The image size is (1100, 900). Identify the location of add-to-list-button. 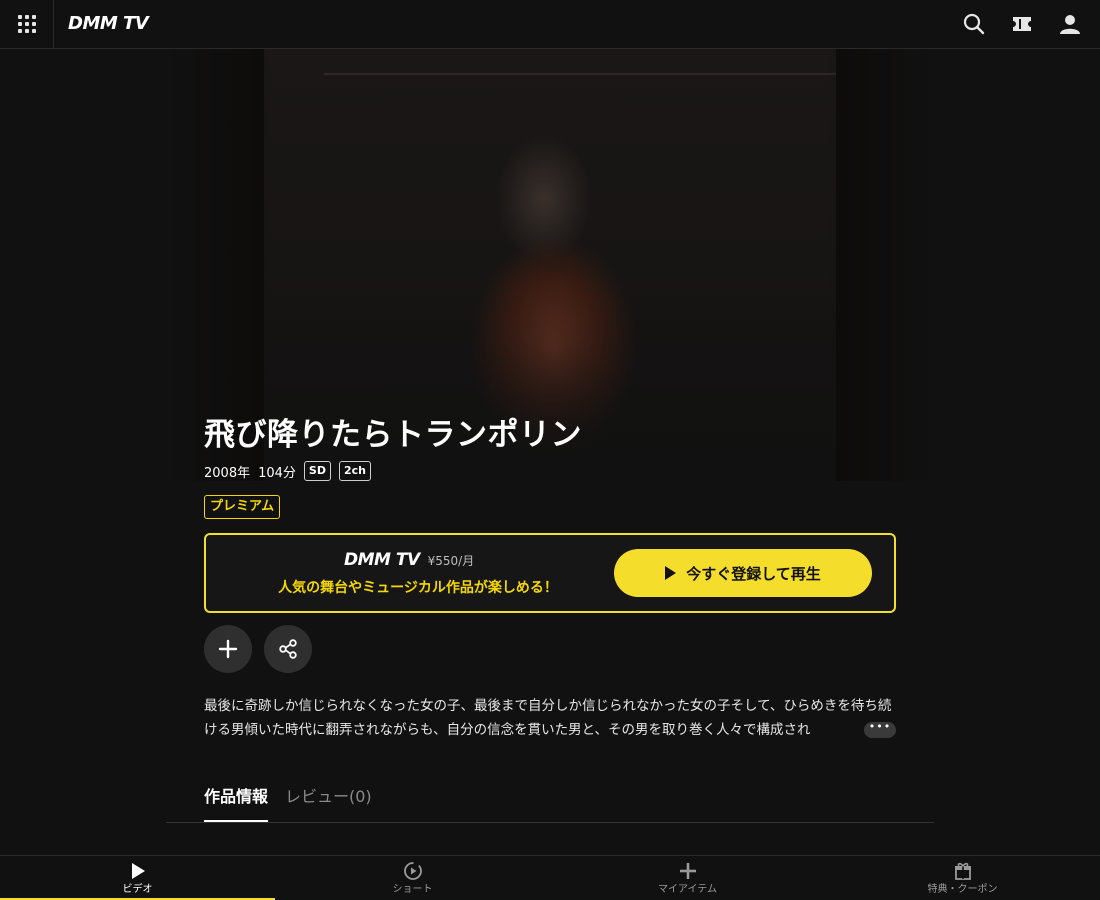
(228, 649).